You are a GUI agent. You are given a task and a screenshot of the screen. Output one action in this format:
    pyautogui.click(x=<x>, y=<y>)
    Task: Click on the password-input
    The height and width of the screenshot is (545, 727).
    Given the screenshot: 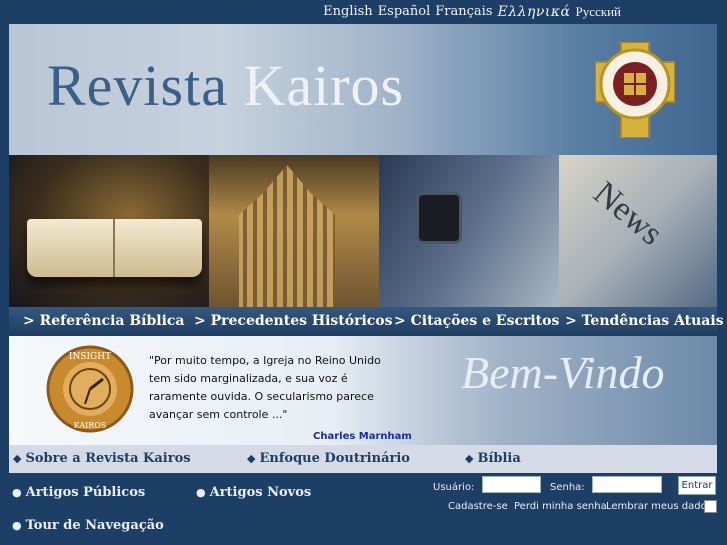 What is the action you would take?
    pyautogui.click(x=627, y=484)
    